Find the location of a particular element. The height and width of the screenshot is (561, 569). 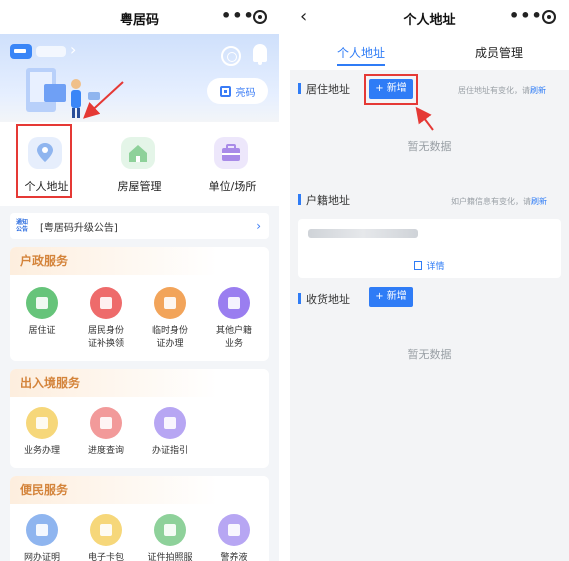

arrow-left is located at coordinates (103, 100).